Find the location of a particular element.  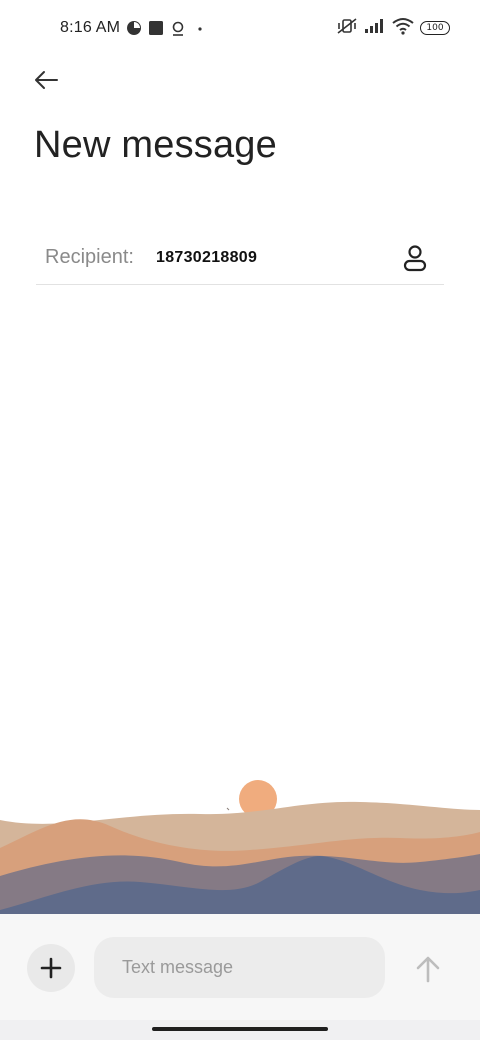

signal-icon is located at coordinates (375, 28).